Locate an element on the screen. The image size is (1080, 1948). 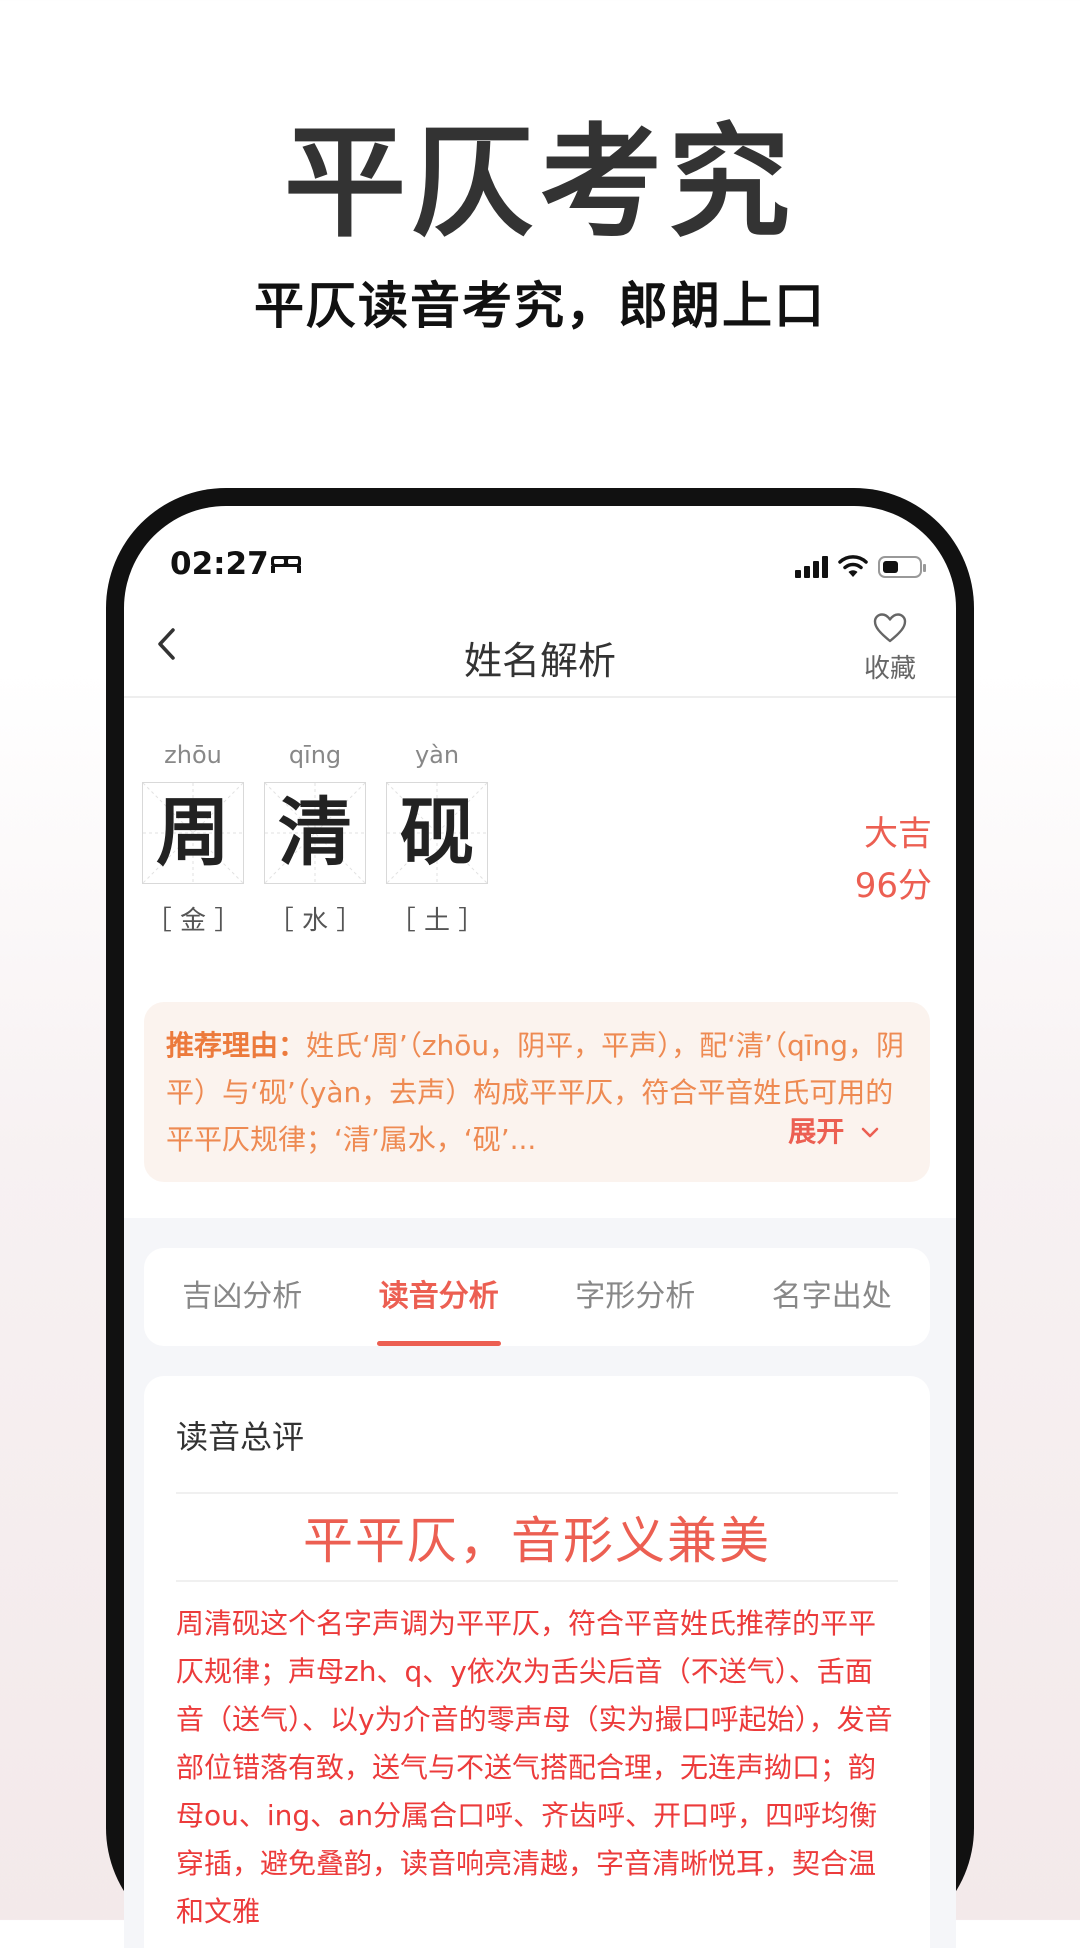
name-char-3: yàn 砚 ［ 土 ］ is located at coordinates (437, 837).